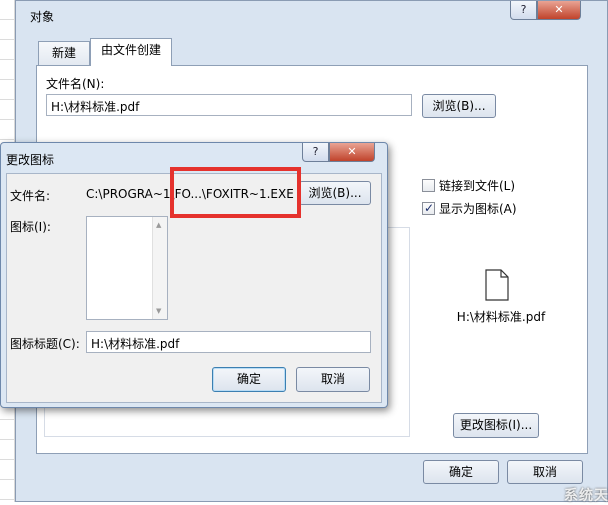 The image size is (608, 505). I want to click on watermark-logo: 系统天地, so click(586, 496).